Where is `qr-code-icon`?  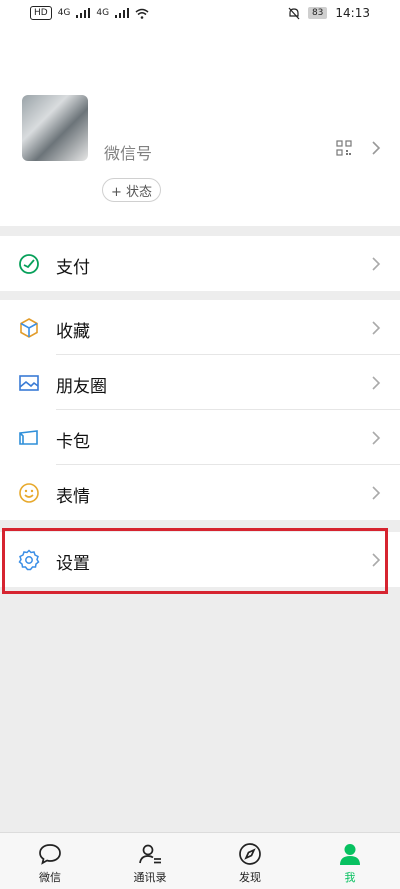 qr-code-icon is located at coordinates (344, 148).